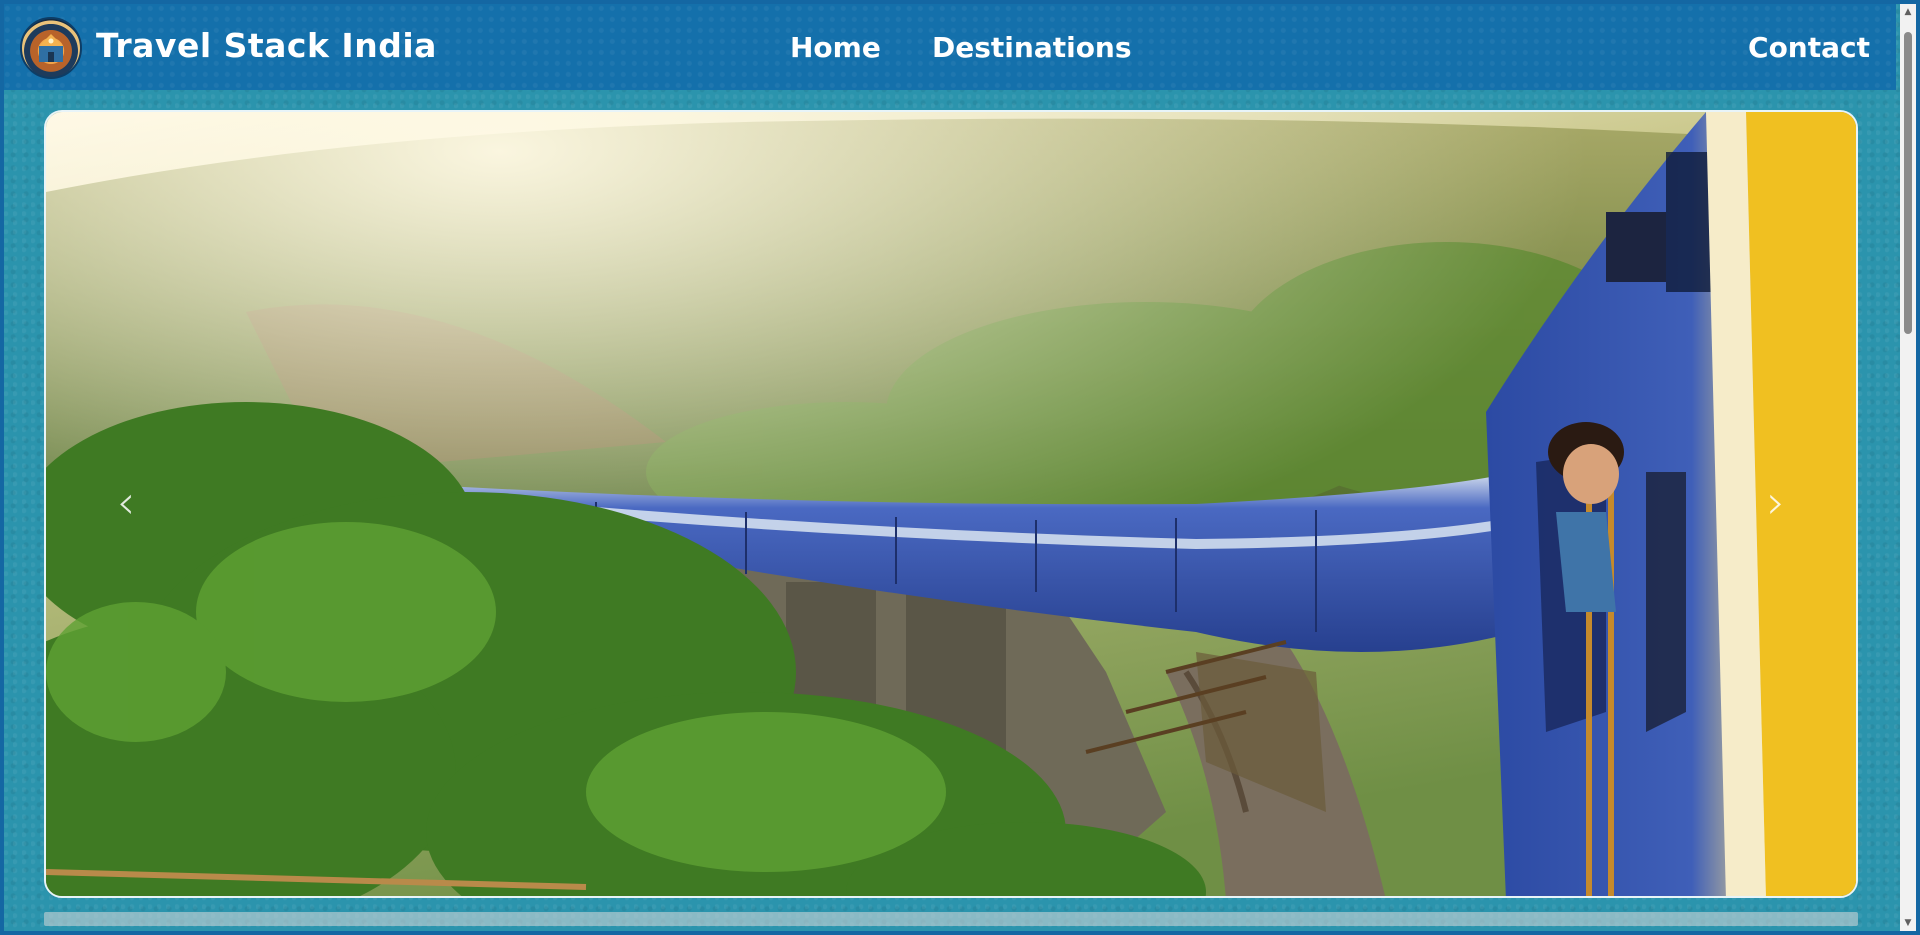  What do you see at coordinates (1908, 183) in the screenshot?
I see `scroll-thumb` at bounding box center [1908, 183].